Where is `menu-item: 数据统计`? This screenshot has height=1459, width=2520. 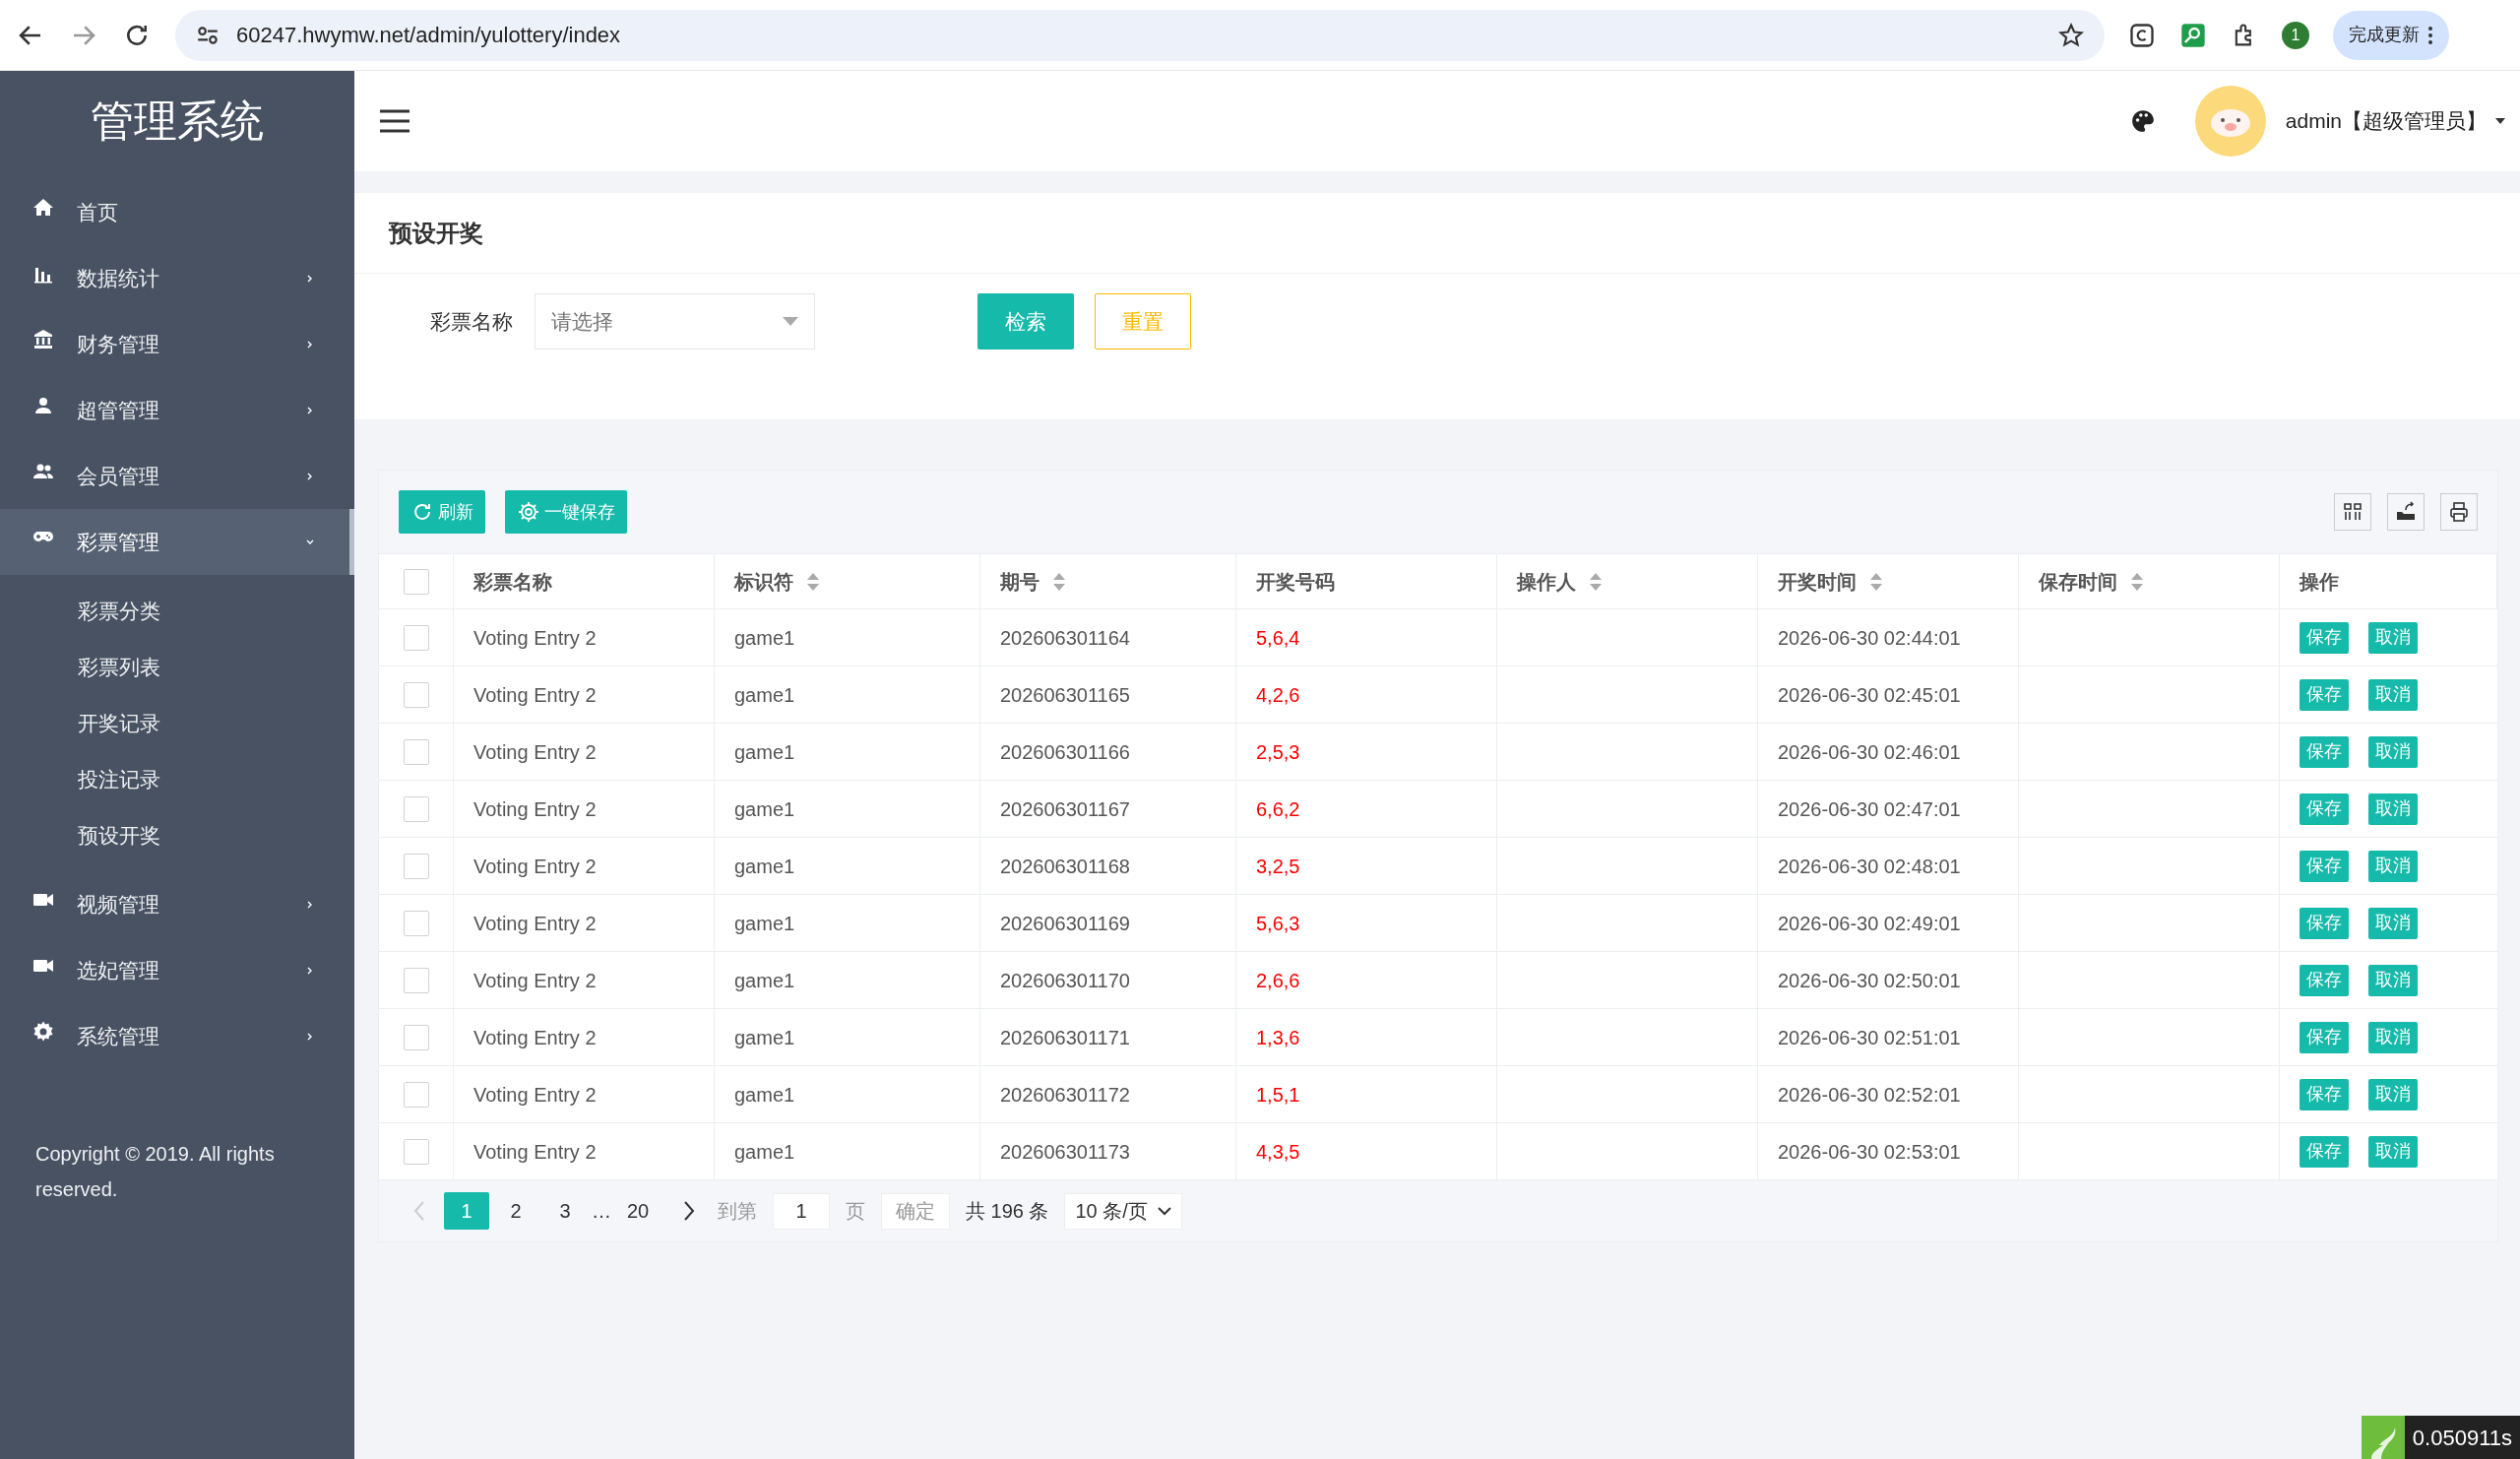
menu-item: 数据统计 is located at coordinates (177, 278).